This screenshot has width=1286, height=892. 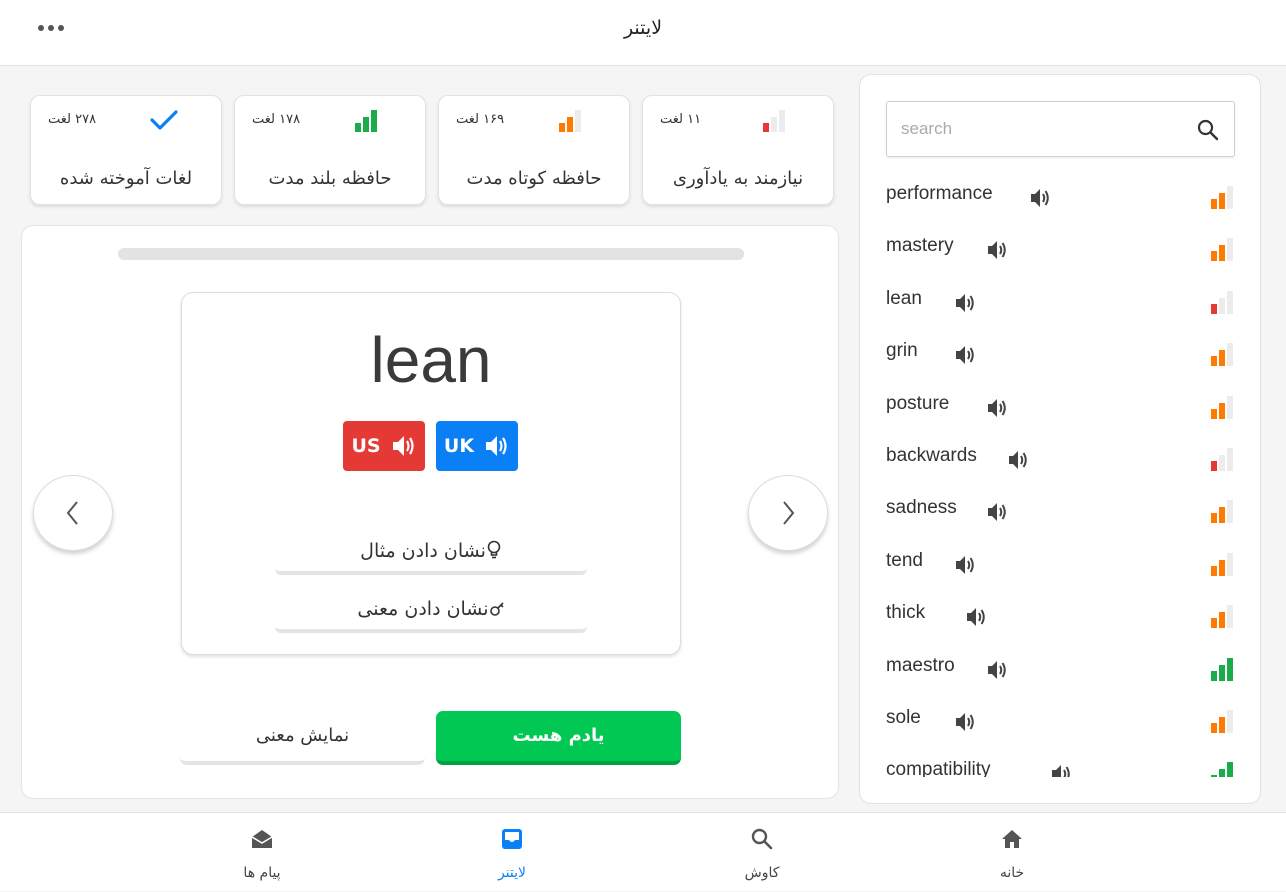 I want to click on previous-card-button, so click(x=73, y=513).